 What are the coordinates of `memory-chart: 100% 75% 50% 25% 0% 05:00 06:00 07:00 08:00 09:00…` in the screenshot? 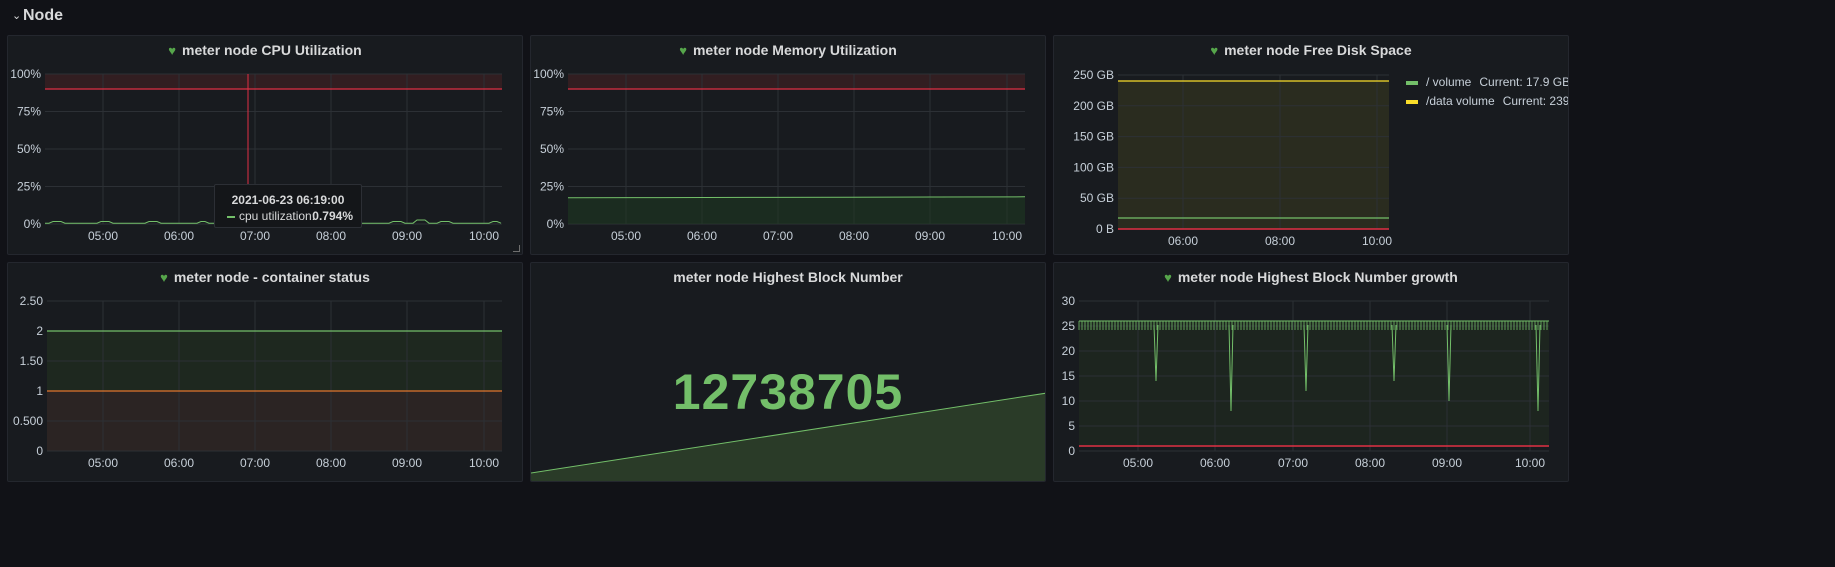 It's located at (788, 145).